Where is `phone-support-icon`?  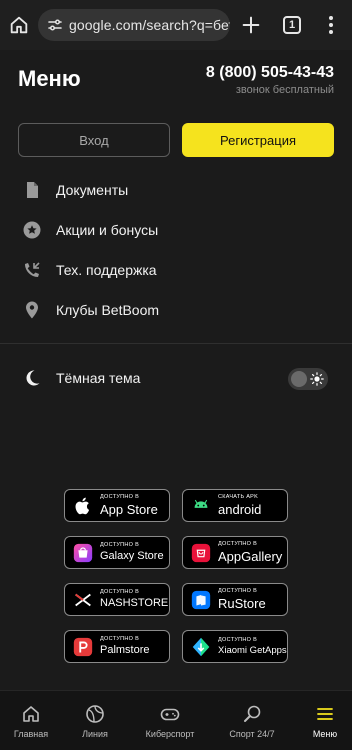 phone-support-icon is located at coordinates (32, 269).